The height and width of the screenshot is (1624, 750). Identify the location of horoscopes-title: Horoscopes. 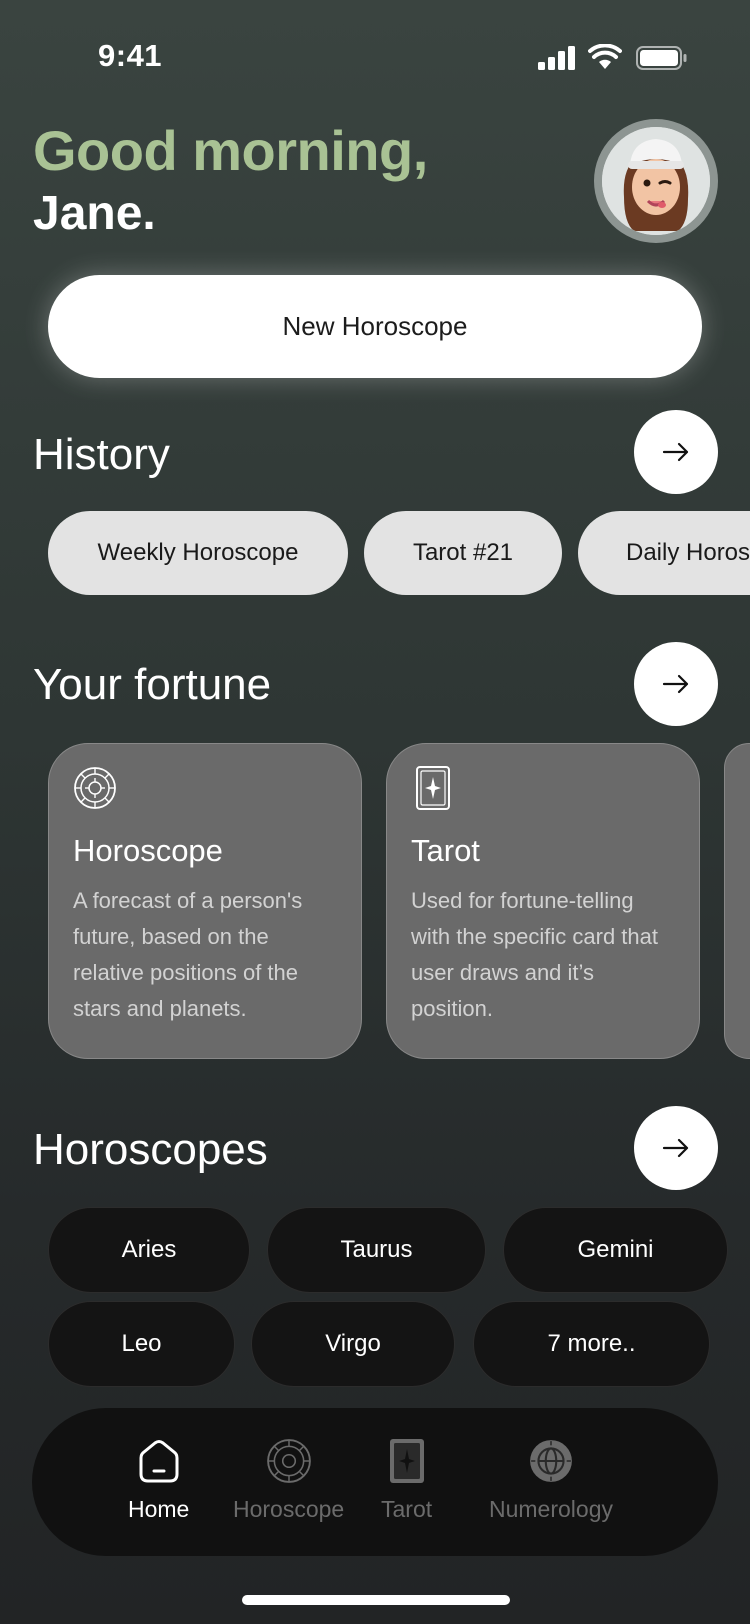
(150, 1149).